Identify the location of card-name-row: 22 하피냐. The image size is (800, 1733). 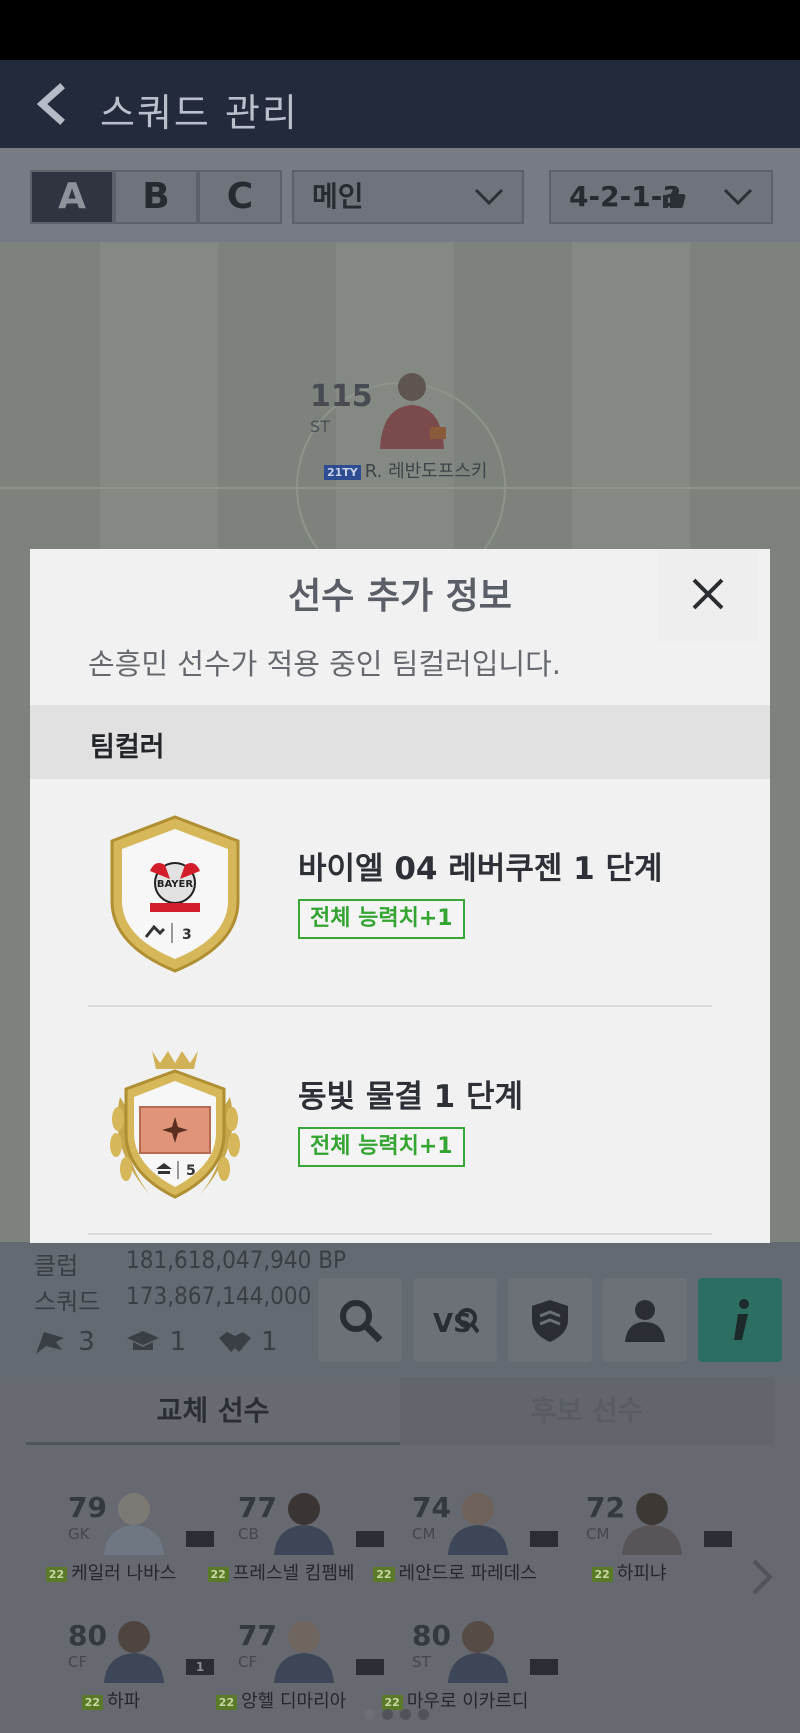
(629, 1572).